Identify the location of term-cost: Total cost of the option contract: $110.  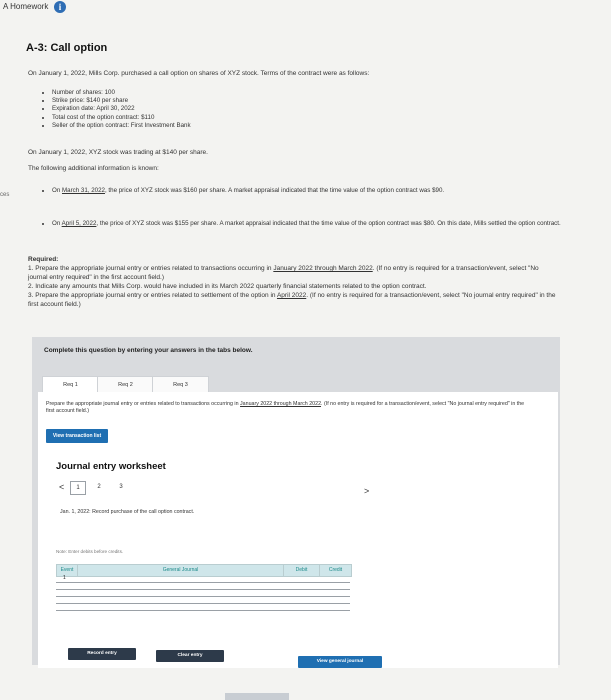
(202, 118).